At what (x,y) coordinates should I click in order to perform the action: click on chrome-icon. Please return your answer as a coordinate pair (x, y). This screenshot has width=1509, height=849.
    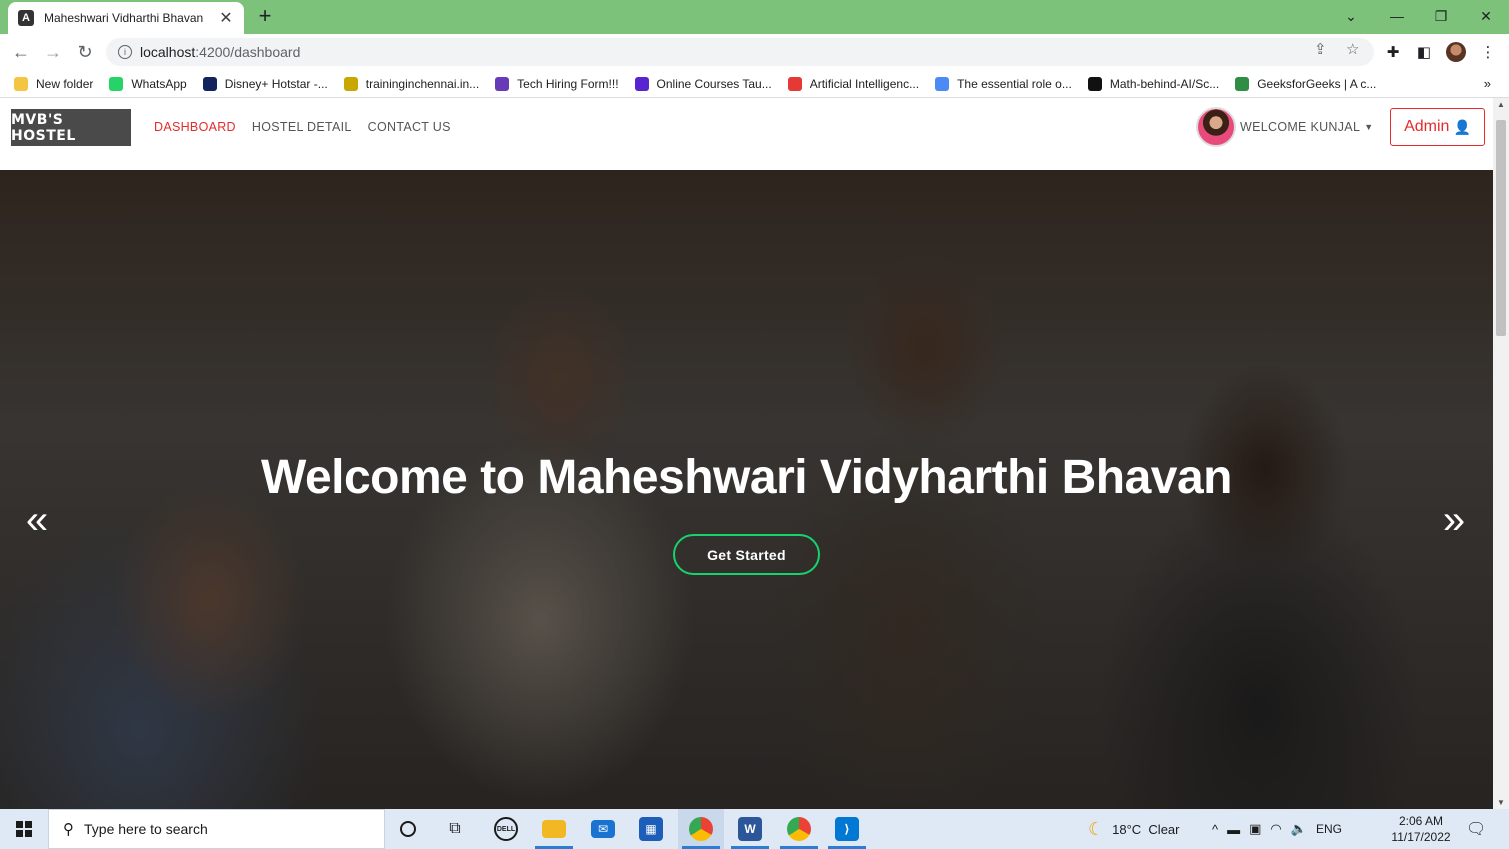
    Looking at the image, I should click on (701, 829).